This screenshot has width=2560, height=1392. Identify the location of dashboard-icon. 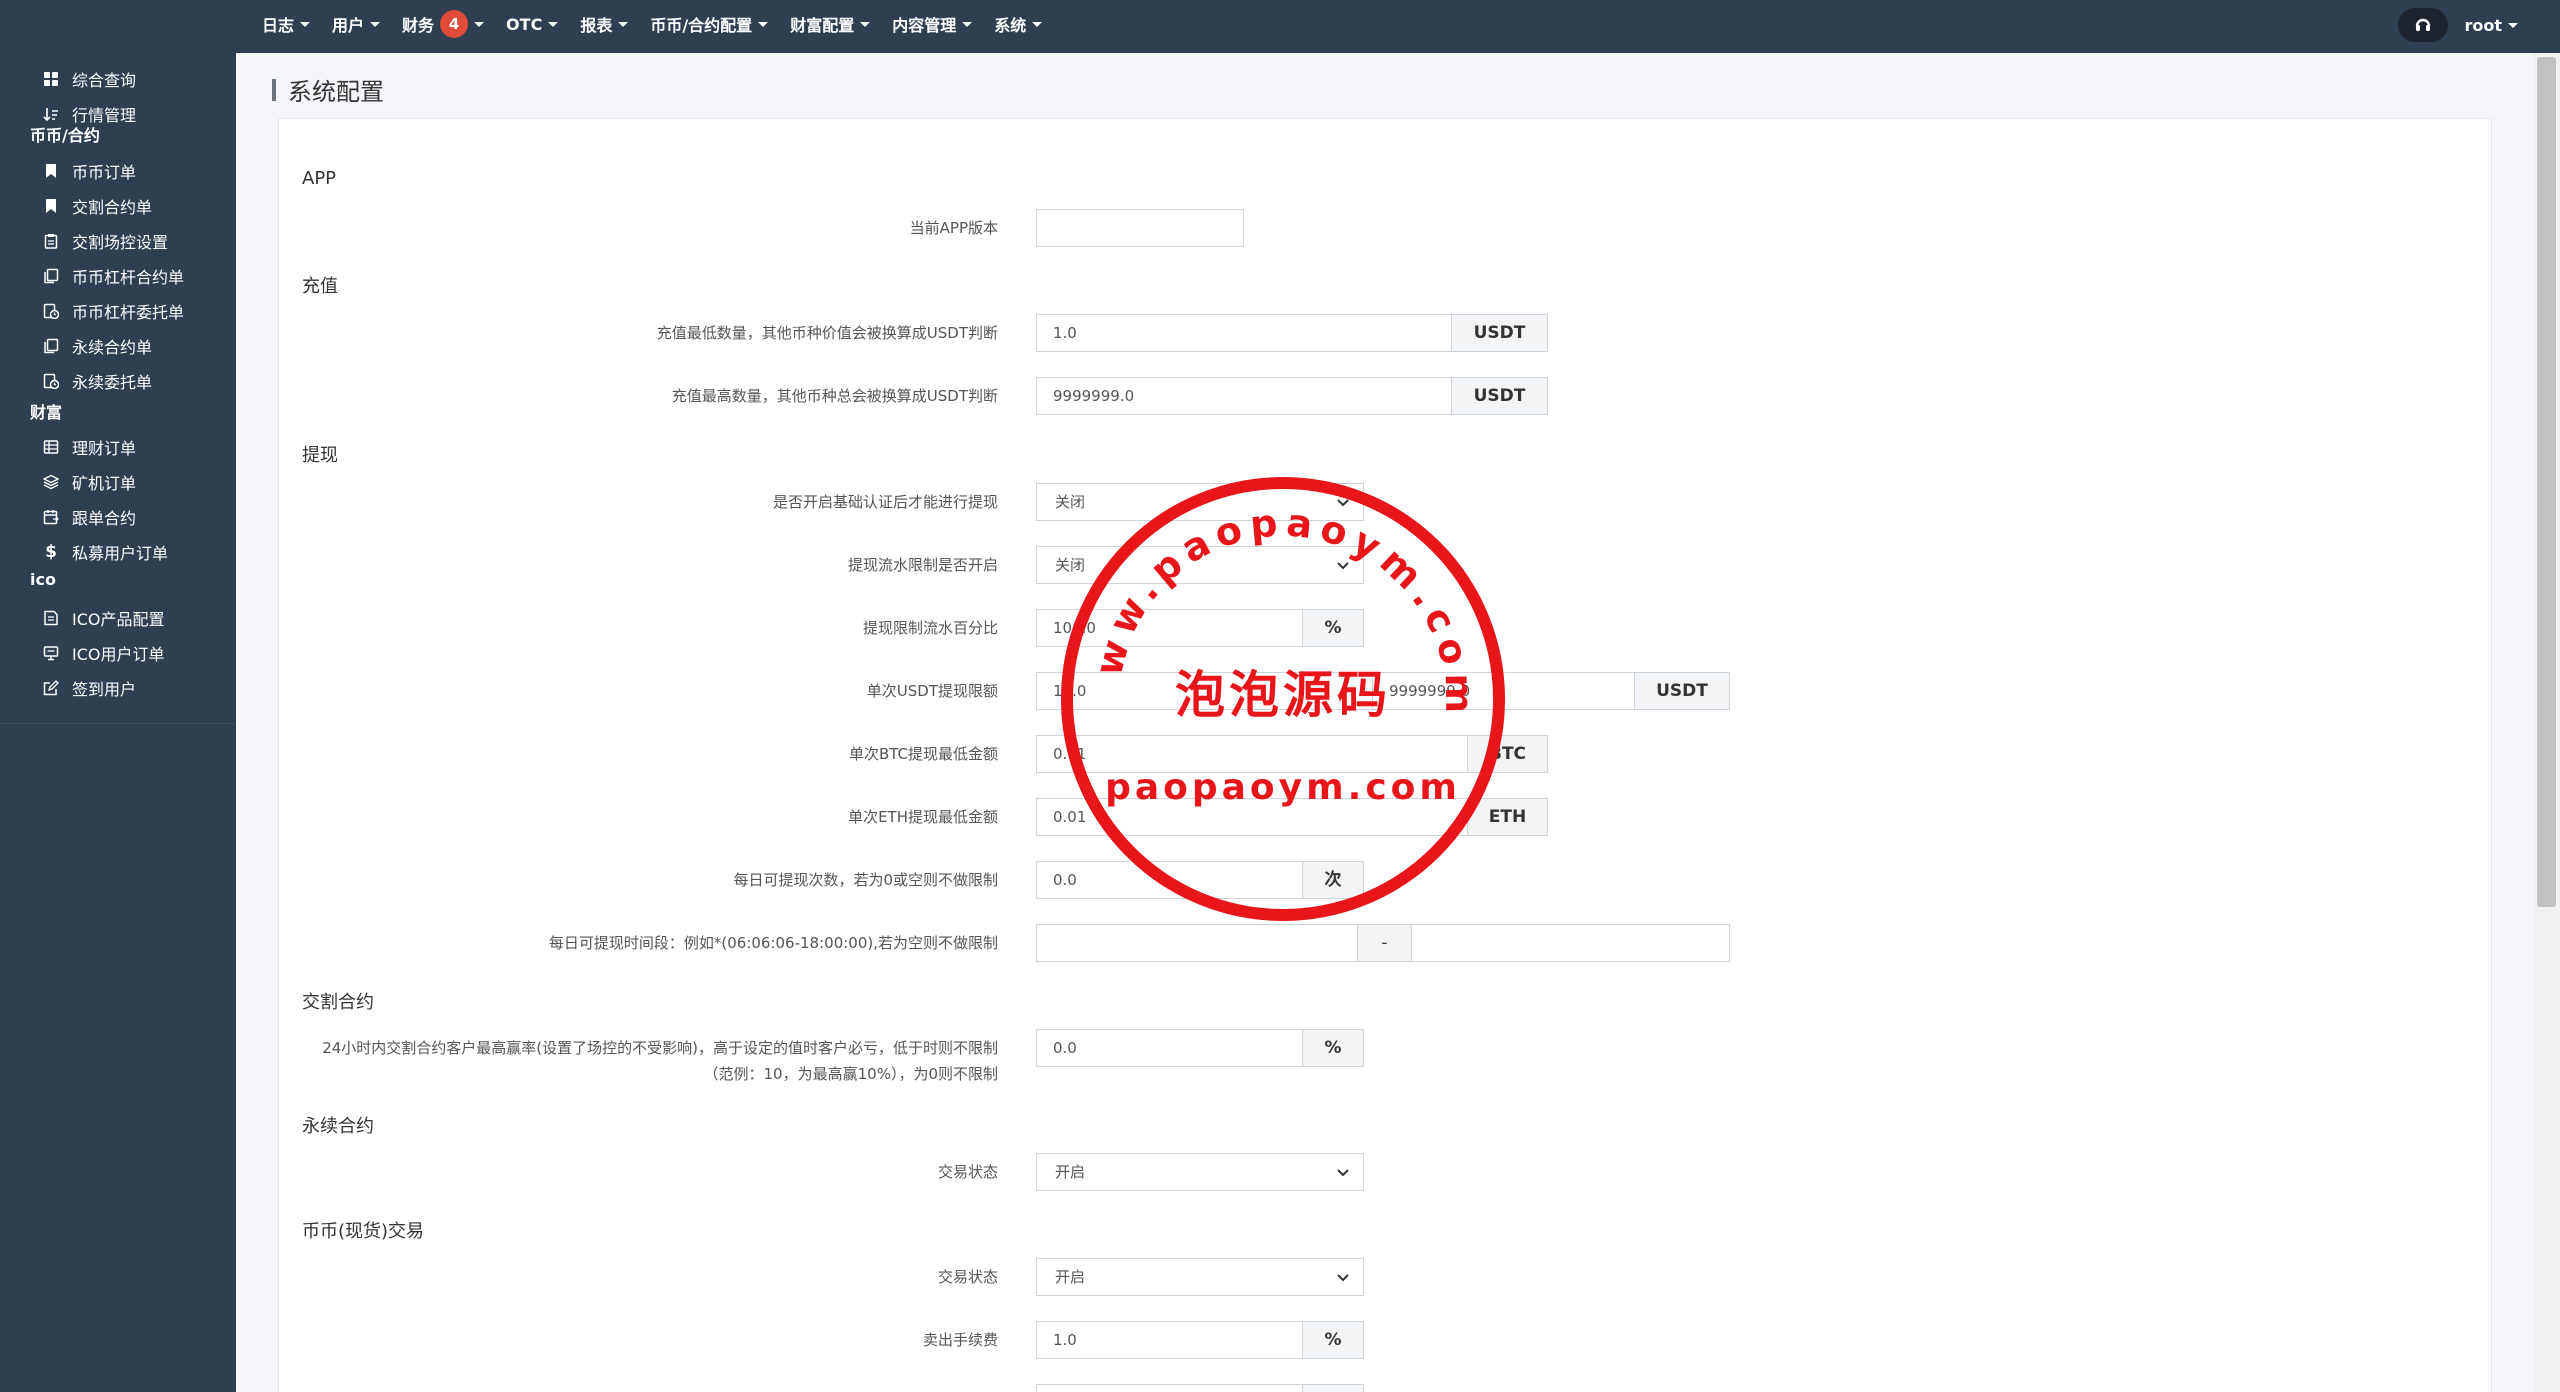
(51, 79).